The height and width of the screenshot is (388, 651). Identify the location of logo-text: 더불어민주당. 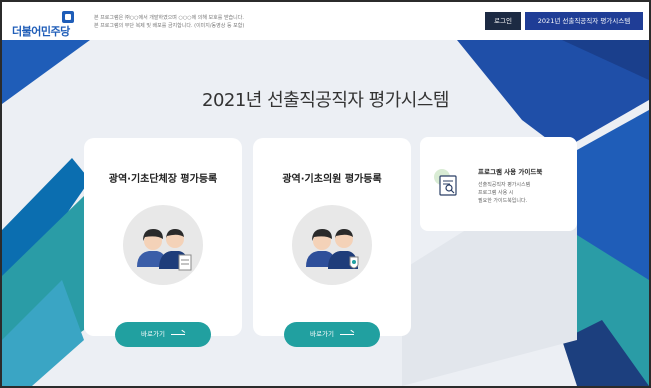
(41, 31).